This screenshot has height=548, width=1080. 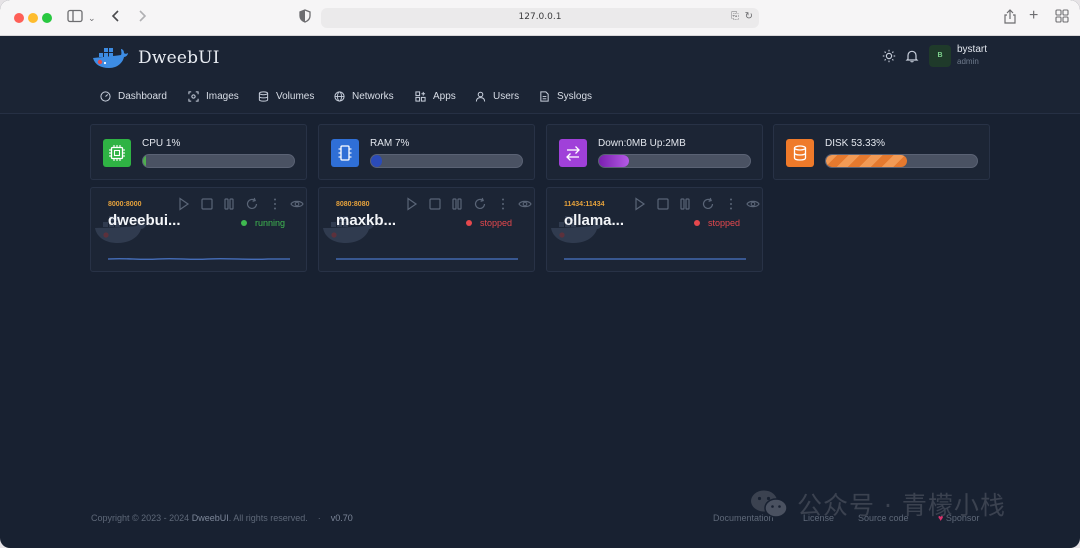 What do you see at coordinates (142, 18) in the screenshot?
I see `forward-arrow-icon` at bounding box center [142, 18].